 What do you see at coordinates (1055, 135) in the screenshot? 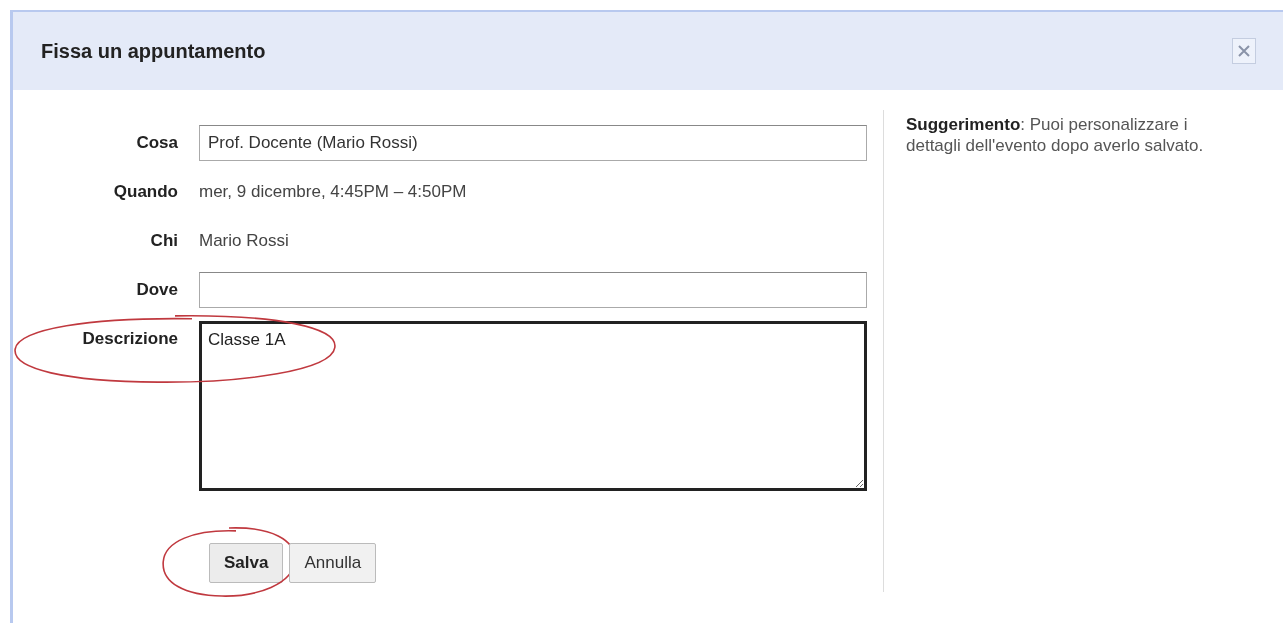
I see `tip-text: Suggerimento: Puoi personalizzare i dettagli dell'evento dopo averlo salvato.` at bounding box center [1055, 135].